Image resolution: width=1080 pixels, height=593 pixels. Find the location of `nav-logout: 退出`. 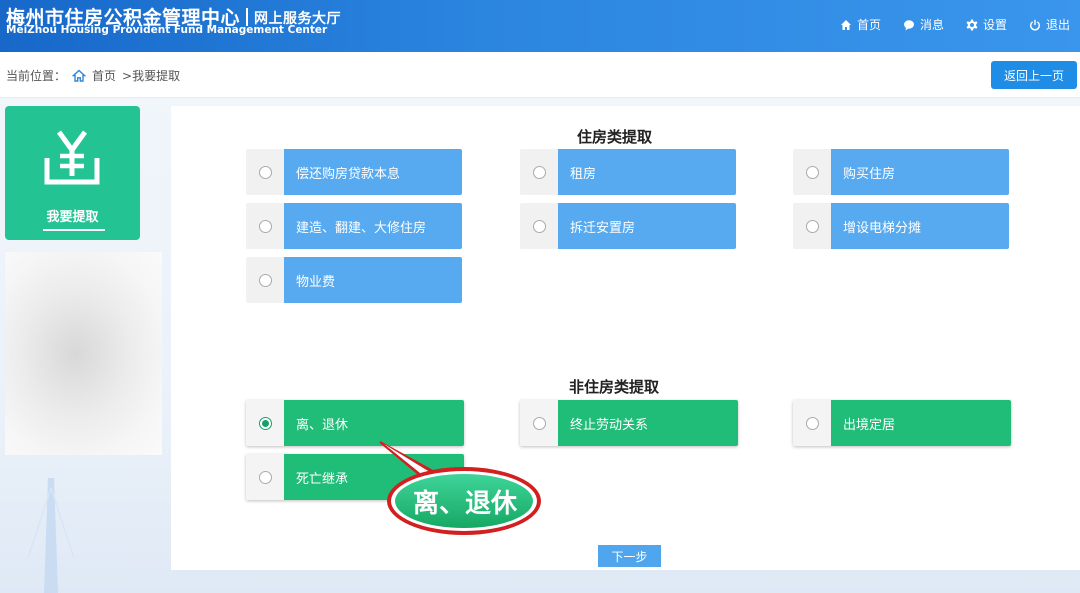

nav-logout: 退出 is located at coordinates (1049, 24).